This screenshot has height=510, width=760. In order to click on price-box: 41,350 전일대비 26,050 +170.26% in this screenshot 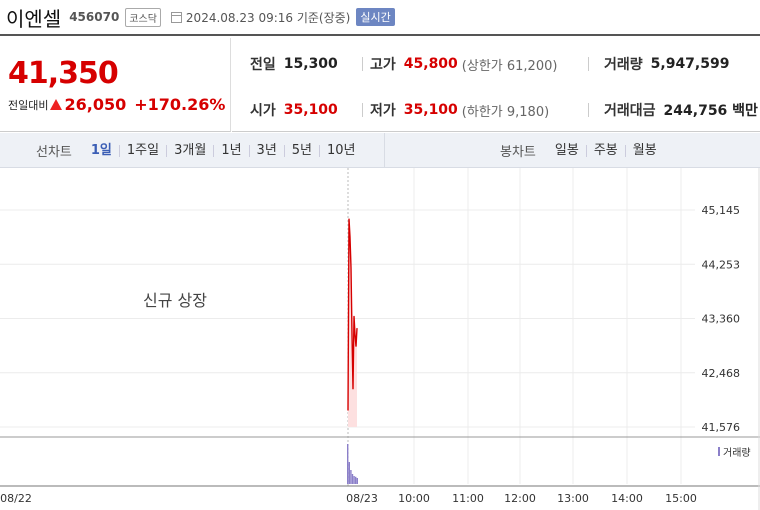, I will do `click(115, 85)`.